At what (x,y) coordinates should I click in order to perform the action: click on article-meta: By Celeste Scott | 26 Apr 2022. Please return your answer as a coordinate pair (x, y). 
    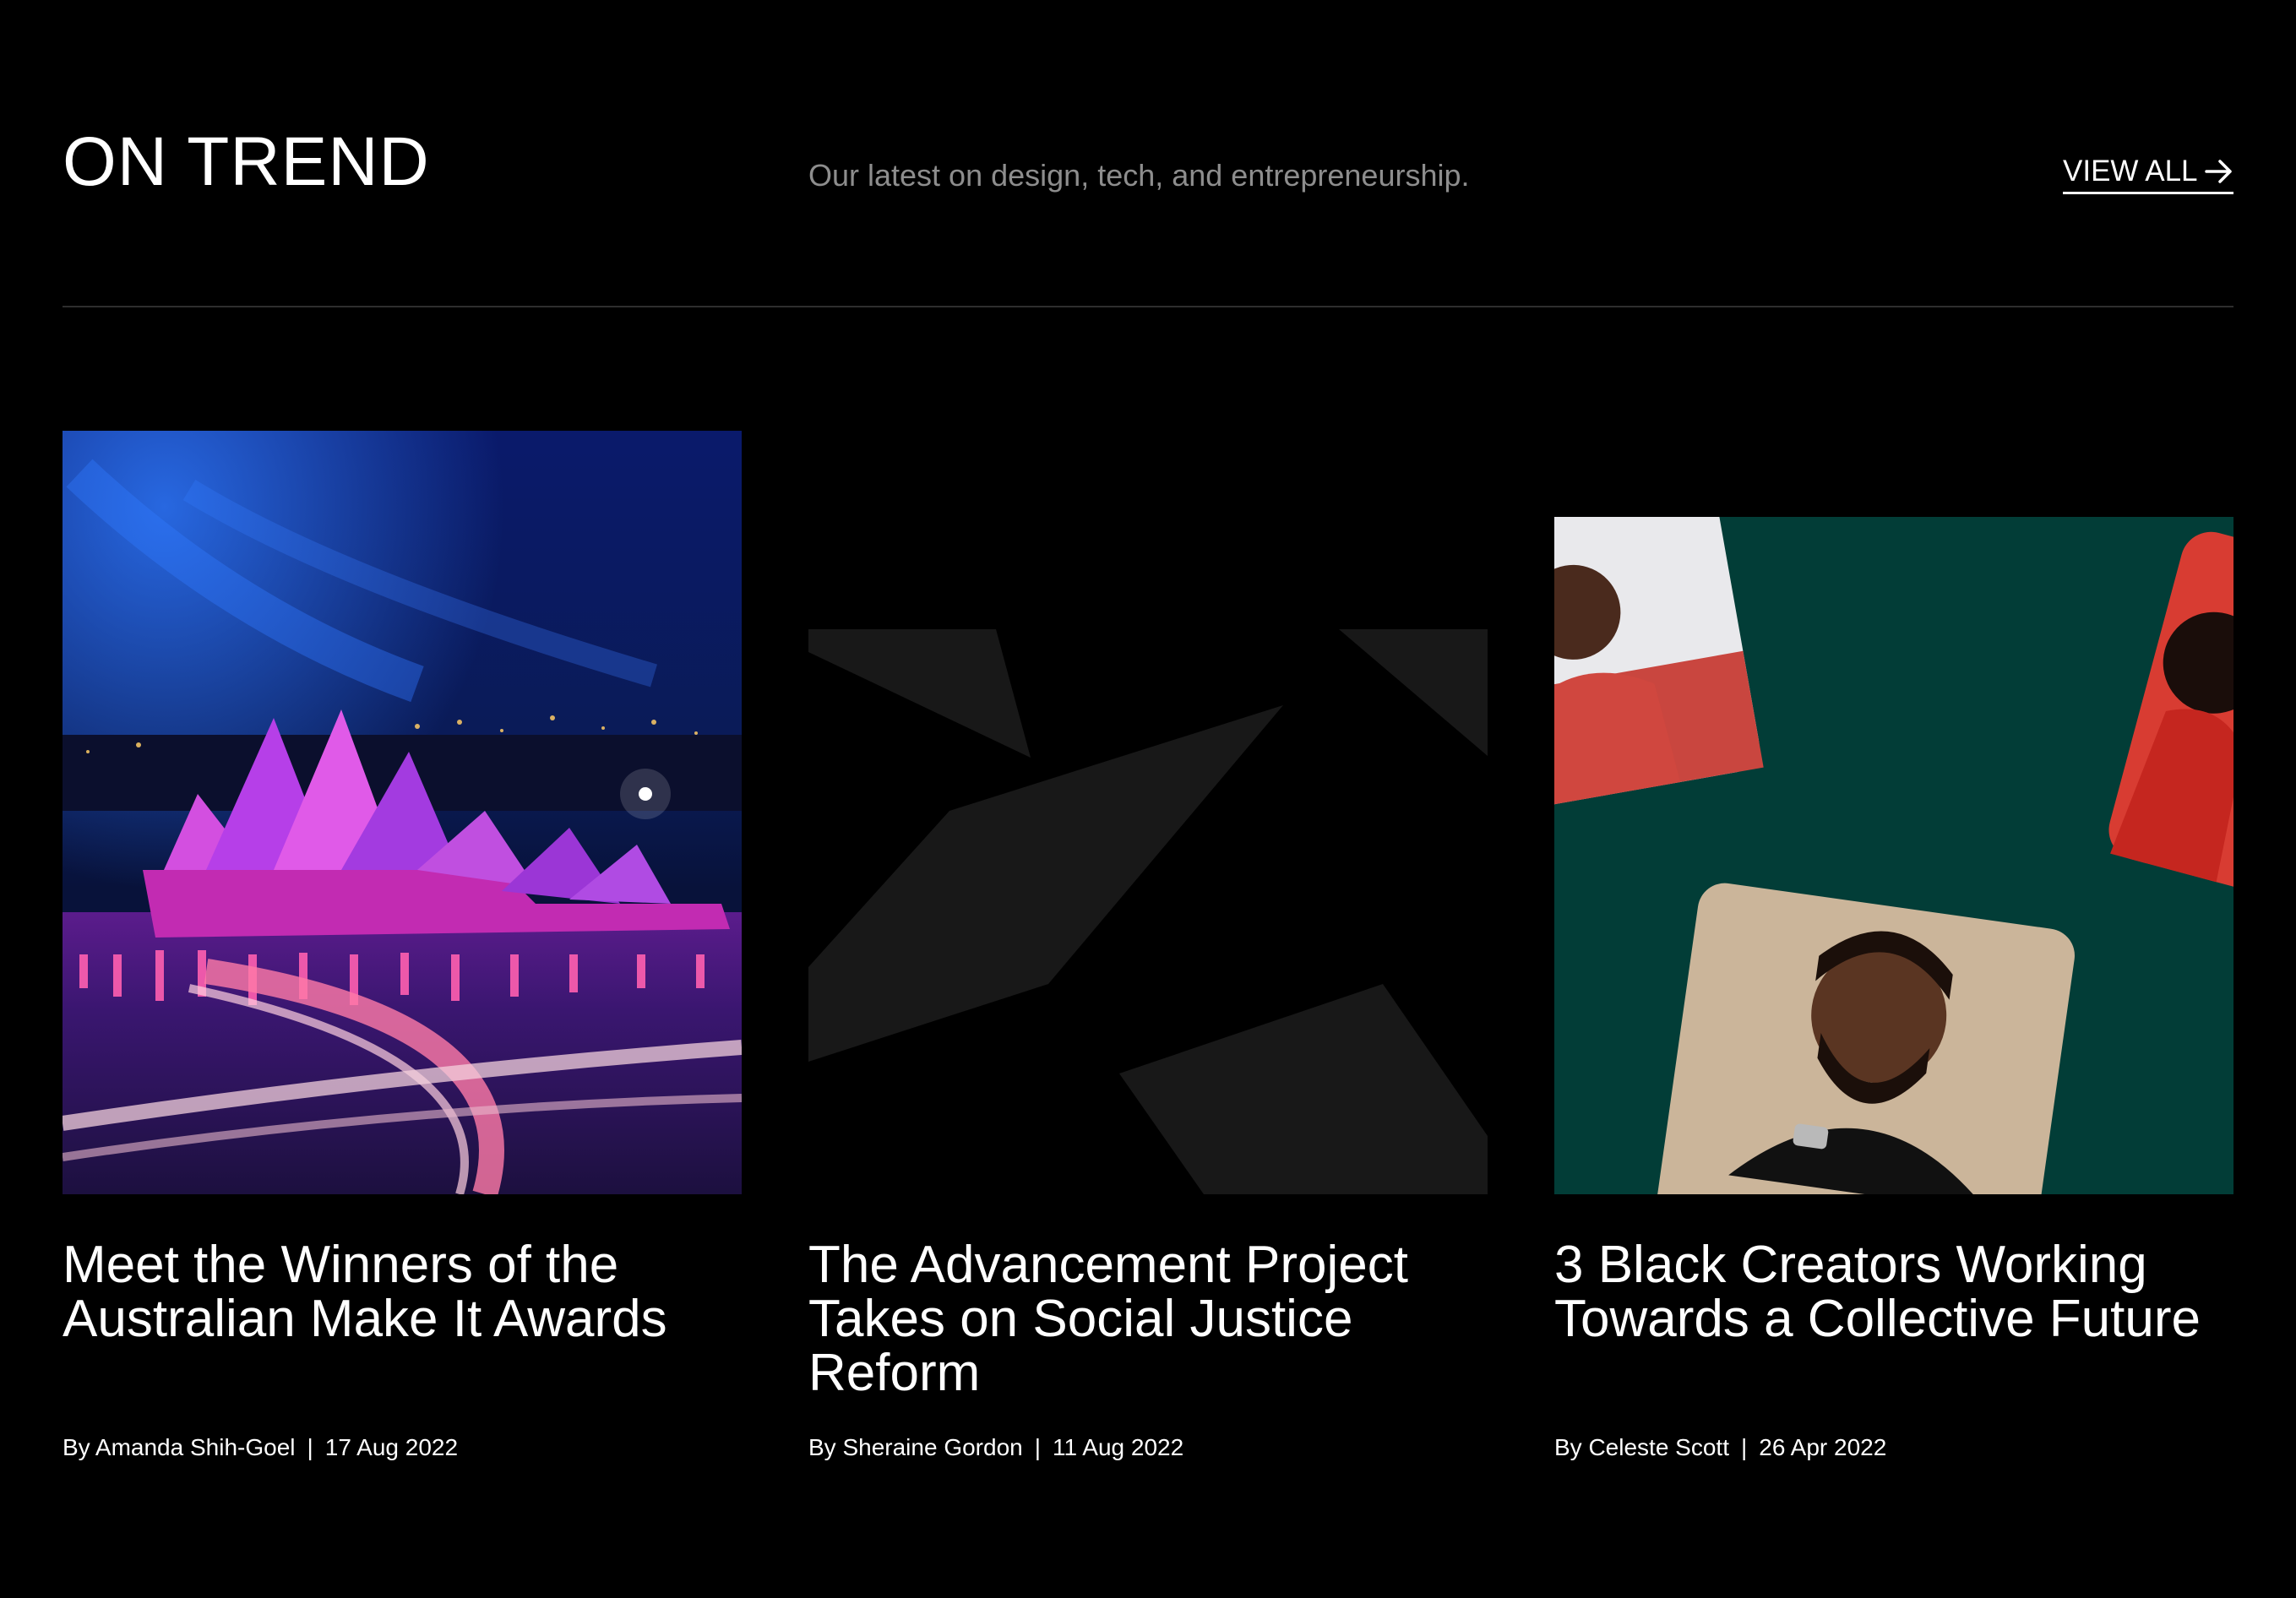
    Looking at the image, I should click on (1720, 1448).